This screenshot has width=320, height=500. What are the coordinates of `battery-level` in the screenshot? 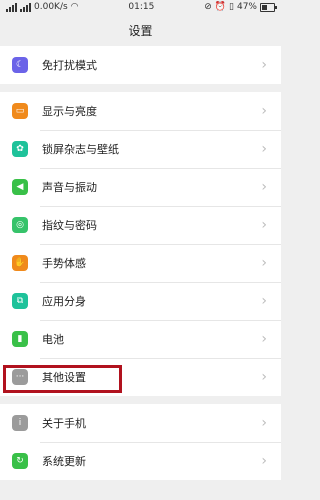 It's located at (264, 7).